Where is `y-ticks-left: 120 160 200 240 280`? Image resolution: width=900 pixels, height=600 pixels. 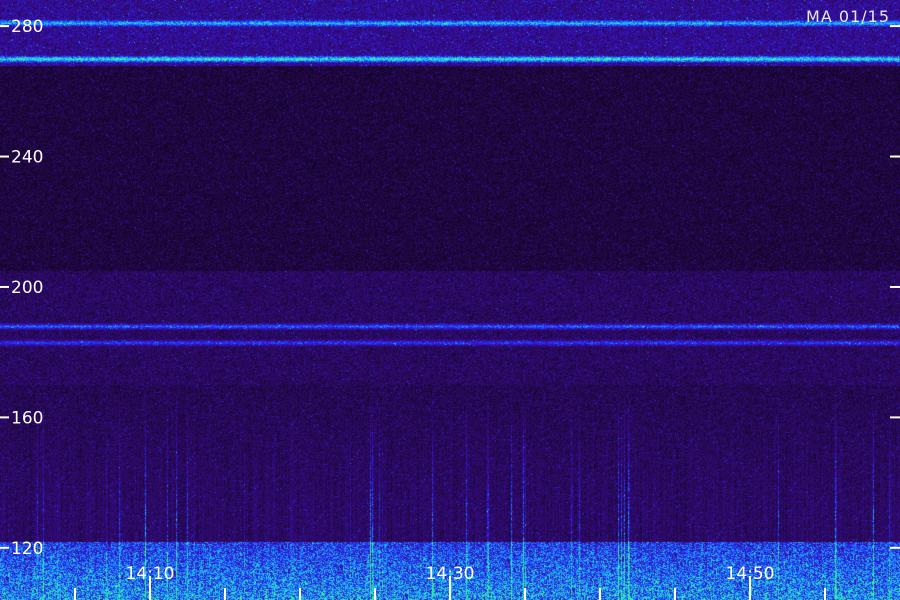
y-ticks-left: 120 160 200 240 280 is located at coordinates (21, 288).